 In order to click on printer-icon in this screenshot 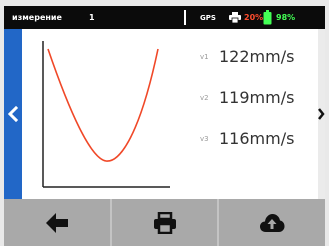, I will do `click(164, 222)`.